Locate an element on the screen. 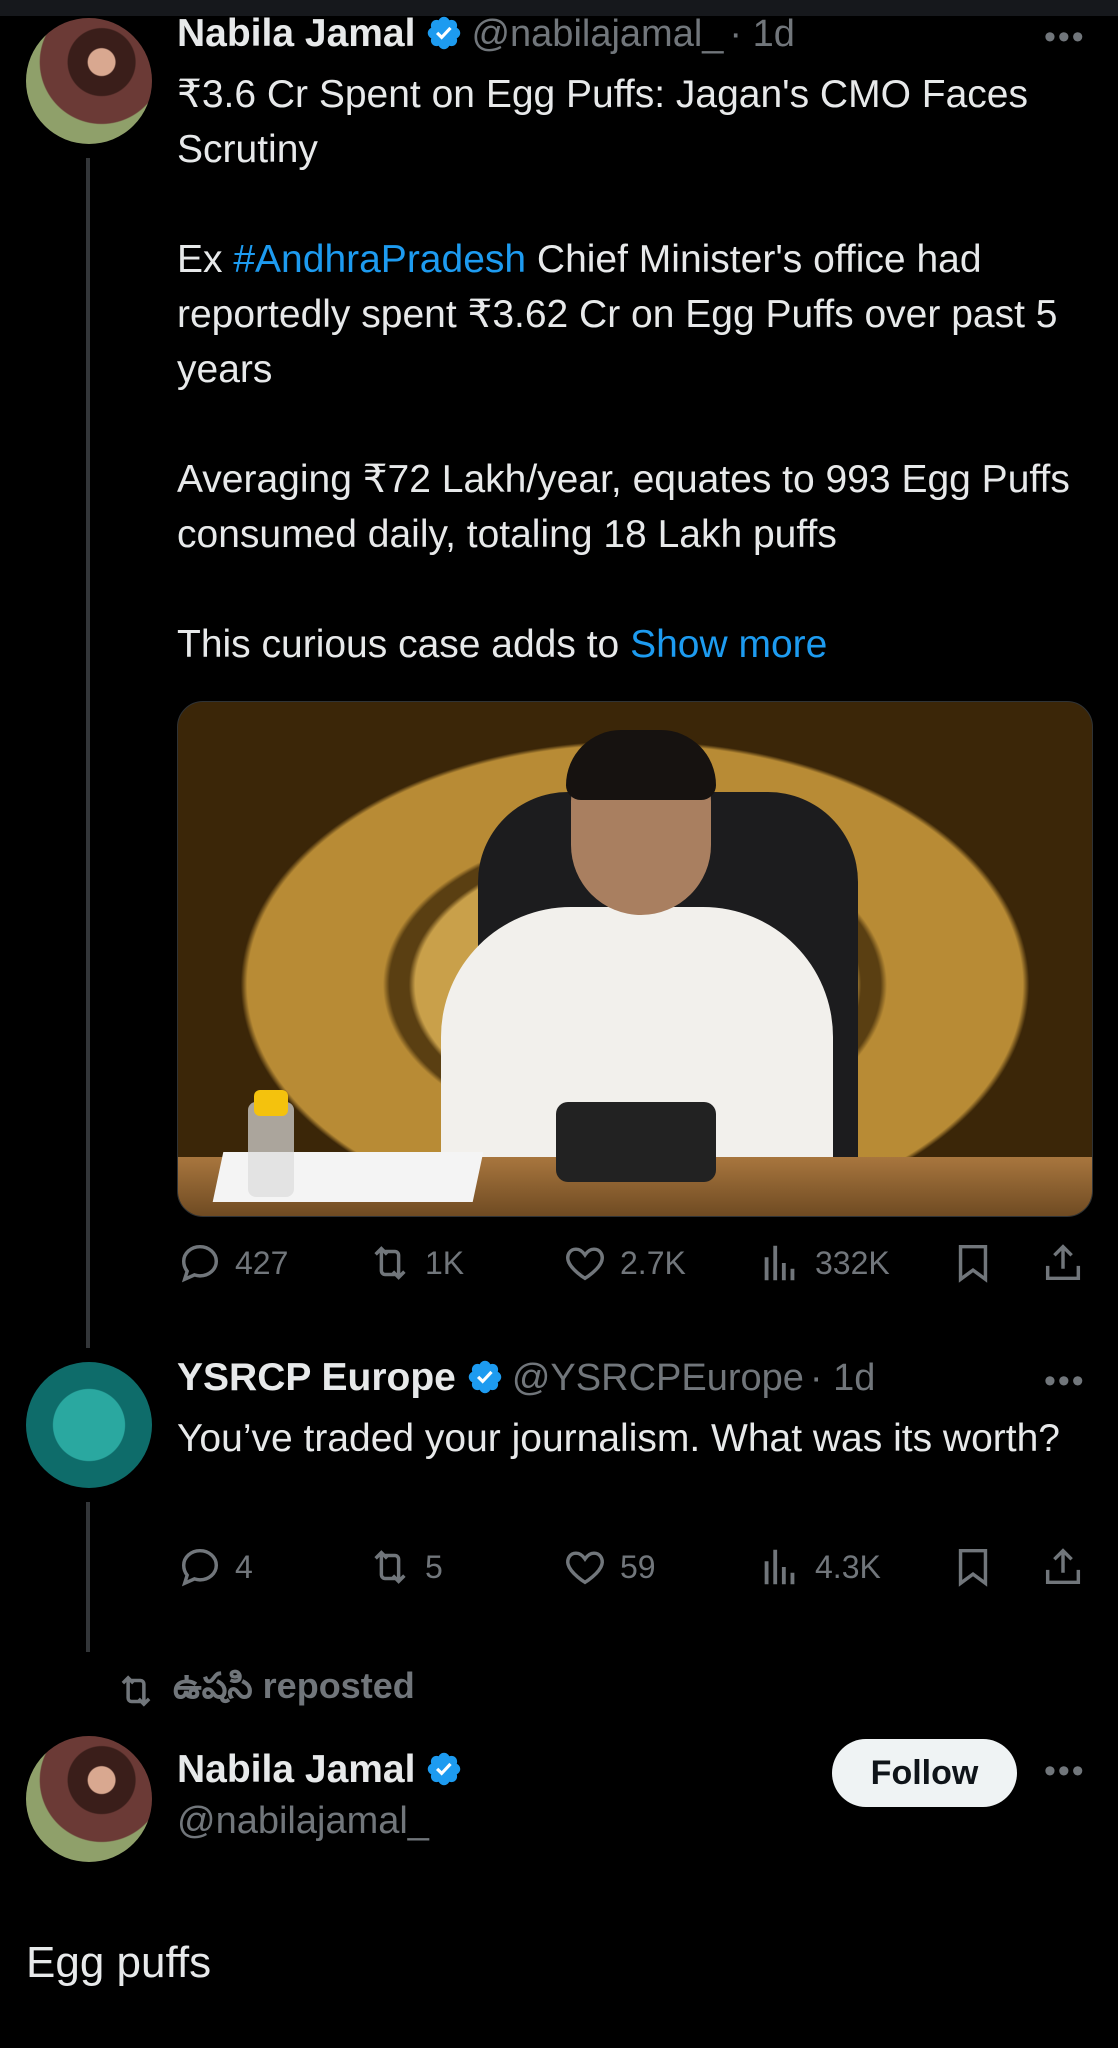 This screenshot has width=1118, height=2048. repost-button: 1K is located at coordinates (415, 1263).